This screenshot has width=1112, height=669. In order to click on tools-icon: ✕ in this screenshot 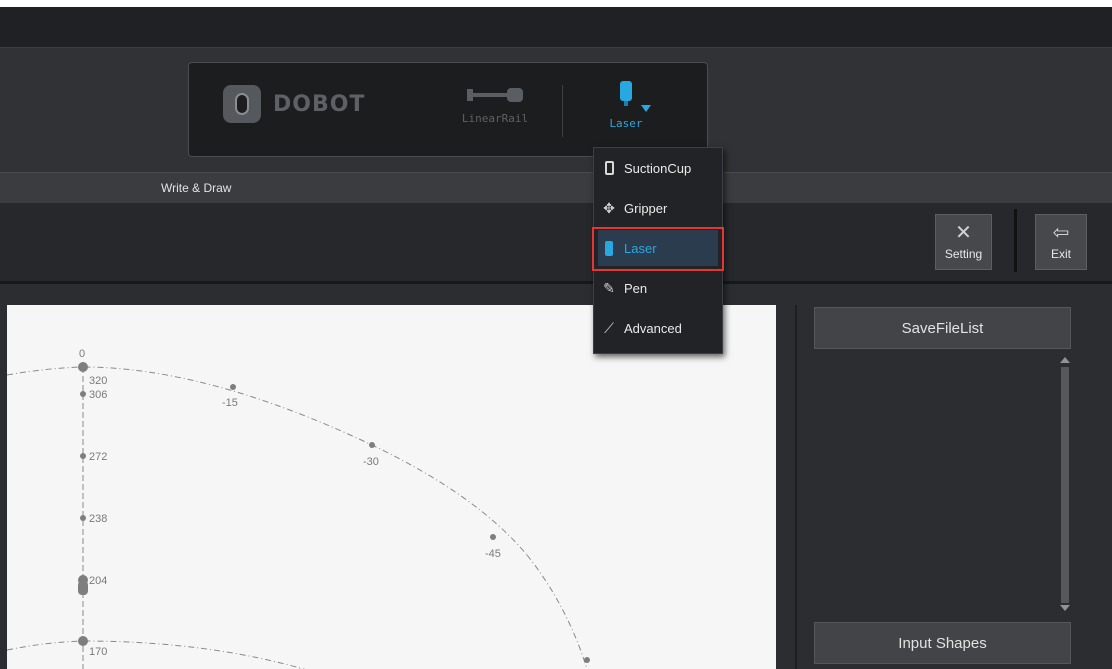, I will do `click(963, 233)`.